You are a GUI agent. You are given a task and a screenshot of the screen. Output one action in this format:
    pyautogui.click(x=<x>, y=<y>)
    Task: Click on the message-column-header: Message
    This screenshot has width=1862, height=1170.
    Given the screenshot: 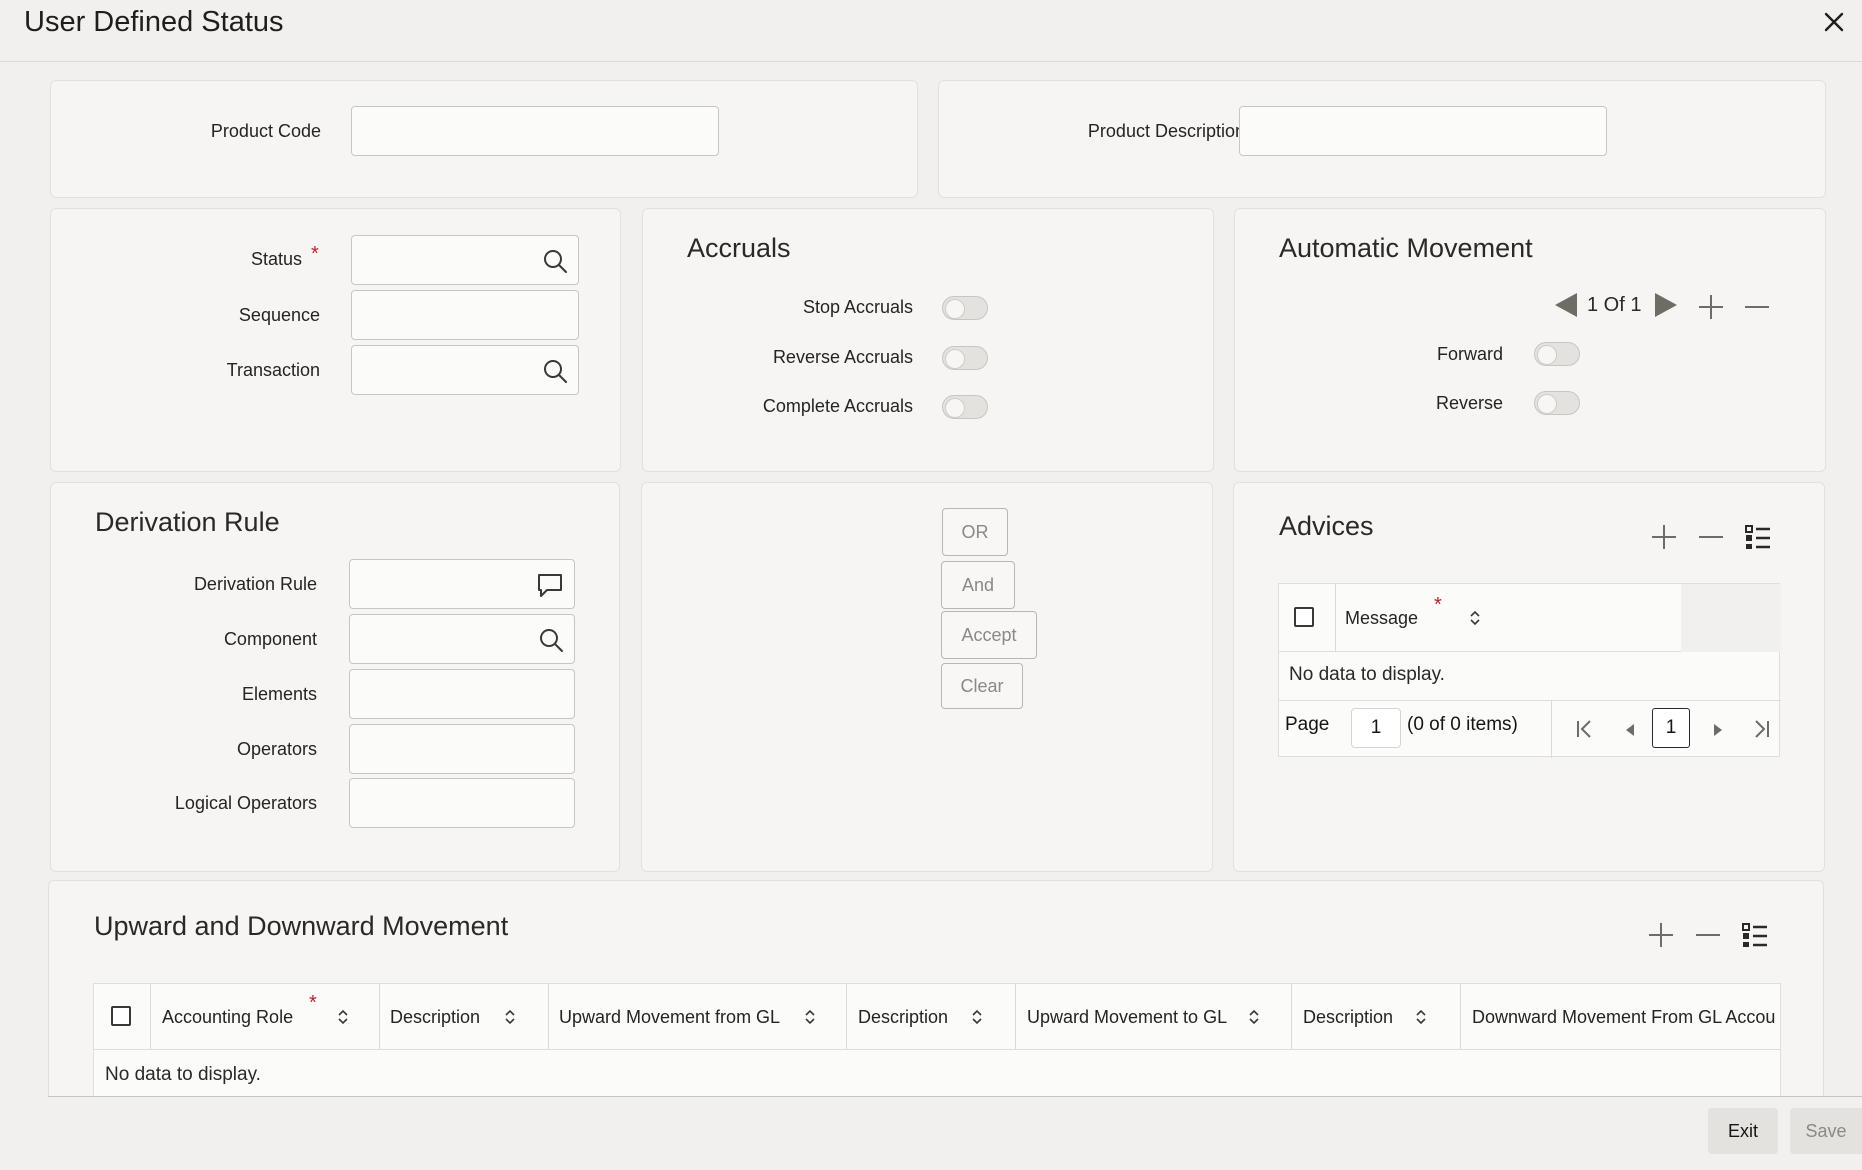 What is the action you would take?
    pyautogui.click(x=1381, y=618)
    